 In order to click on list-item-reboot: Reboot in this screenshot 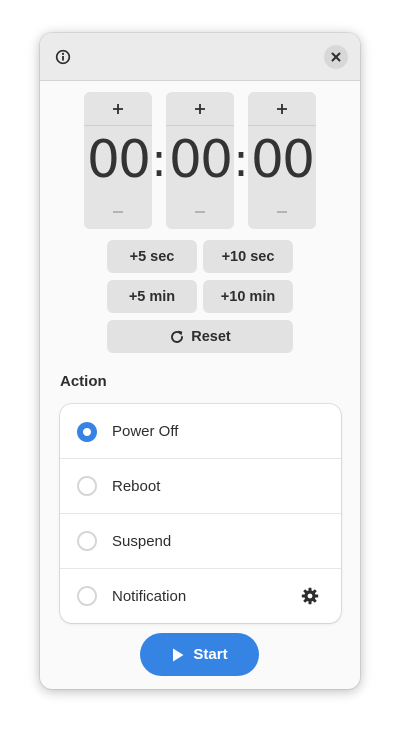, I will do `click(200, 485)`.